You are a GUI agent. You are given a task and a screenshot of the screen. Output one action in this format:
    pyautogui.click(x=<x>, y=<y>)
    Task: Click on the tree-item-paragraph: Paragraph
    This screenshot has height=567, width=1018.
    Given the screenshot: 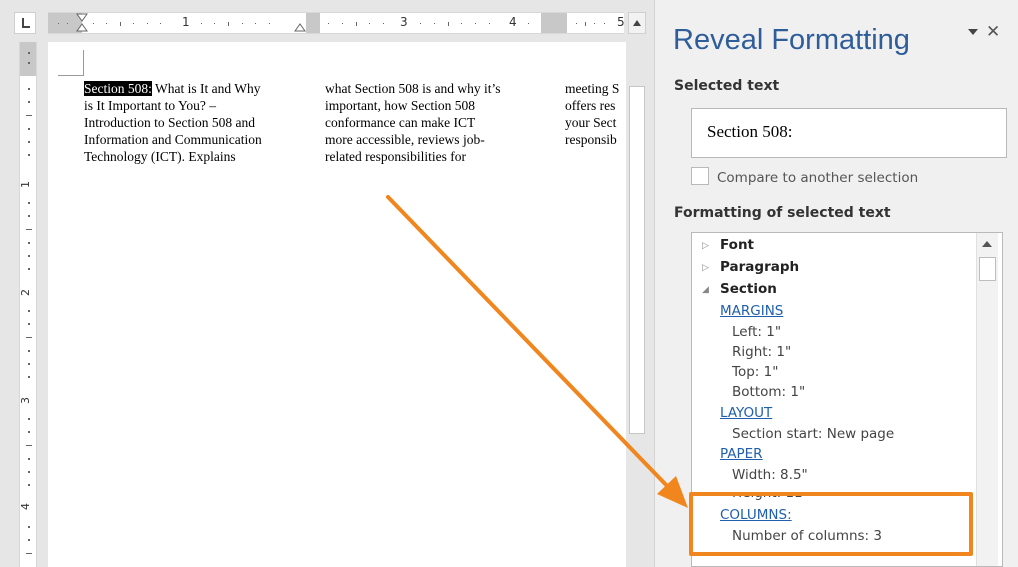 What is the action you would take?
    pyautogui.click(x=759, y=267)
    